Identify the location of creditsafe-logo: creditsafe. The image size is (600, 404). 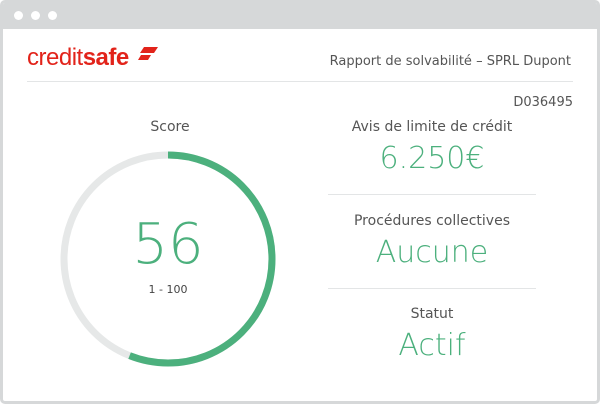
(78, 58).